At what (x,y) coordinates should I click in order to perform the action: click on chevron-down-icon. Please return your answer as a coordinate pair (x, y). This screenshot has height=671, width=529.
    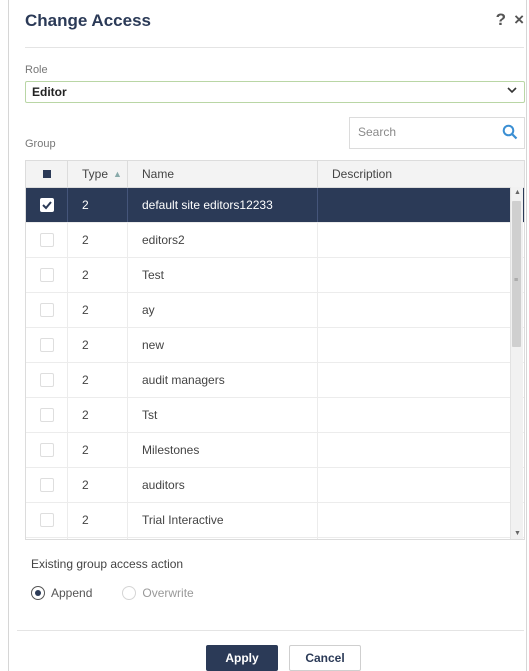
    Looking at the image, I should click on (512, 91).